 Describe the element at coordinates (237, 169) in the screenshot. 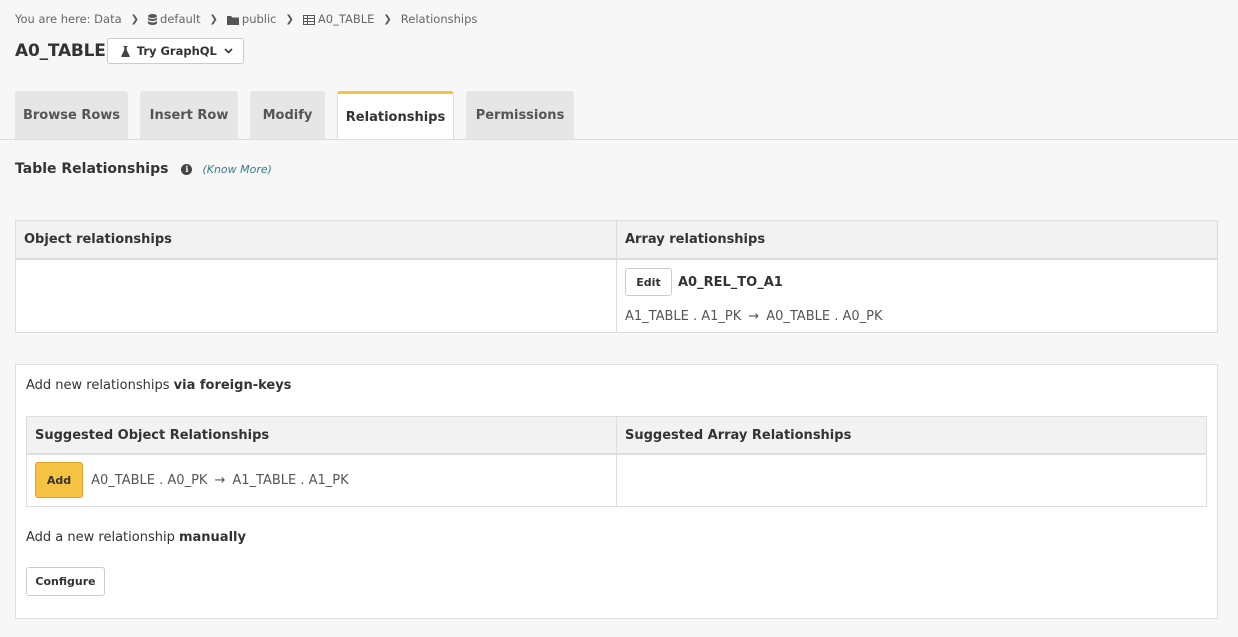

I see `know-more-link: (Know More)` at that location.